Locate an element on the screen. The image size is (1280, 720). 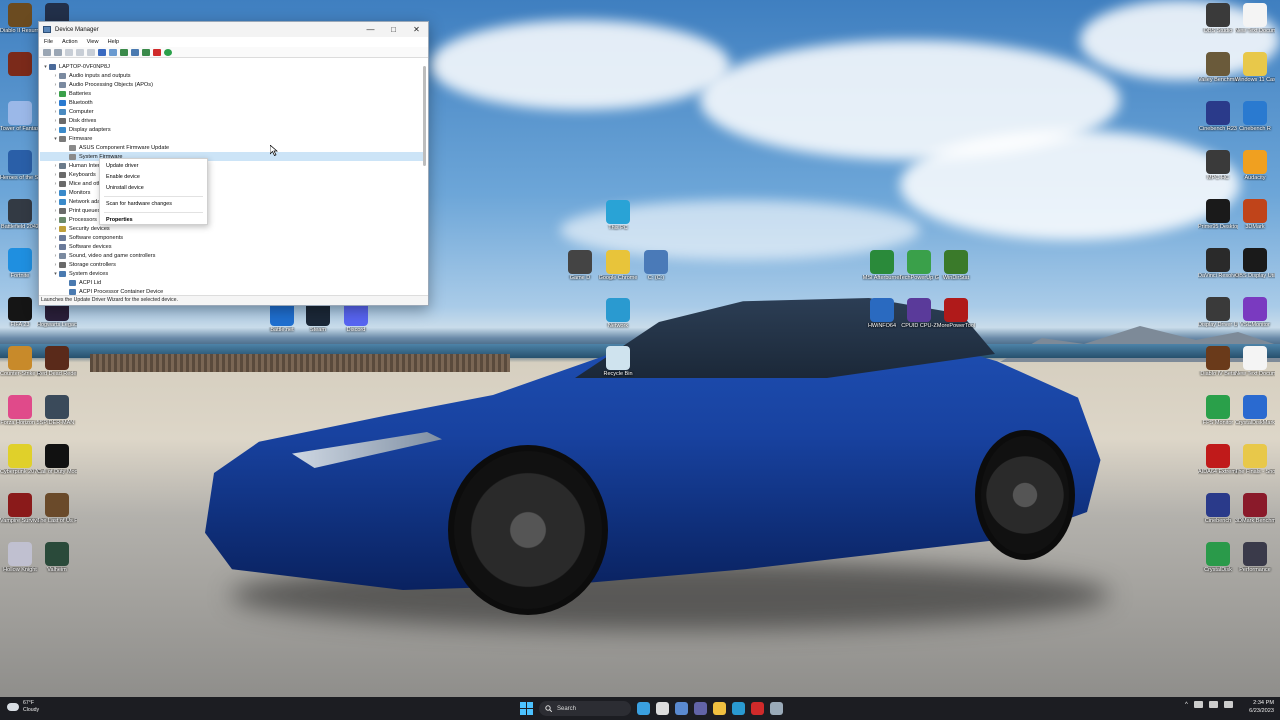
desktop-icon-right-23: Performance is located at coordinates (1255, 557).